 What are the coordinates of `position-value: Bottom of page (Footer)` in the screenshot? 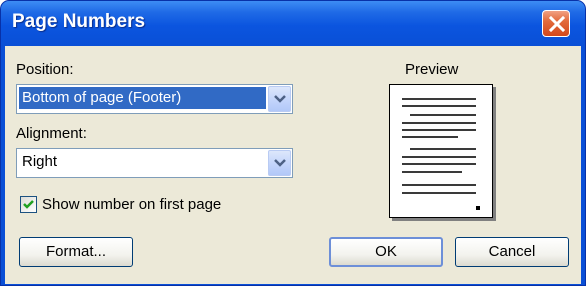 It's located at (142, 98).